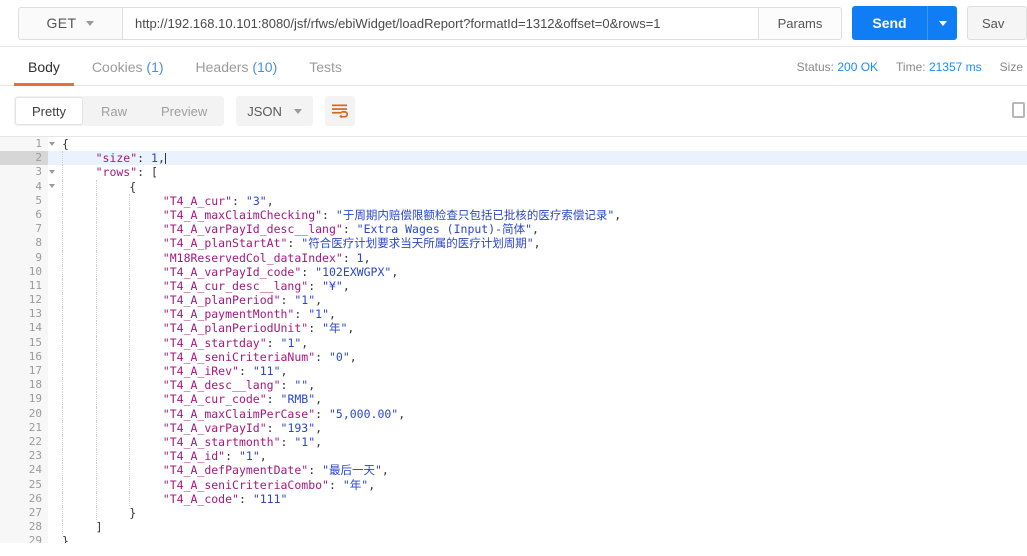 The image size is (1027, 556). Describe the element at coordinates (99, 527) in the screenshot. I see `code-text: ]` at that location.